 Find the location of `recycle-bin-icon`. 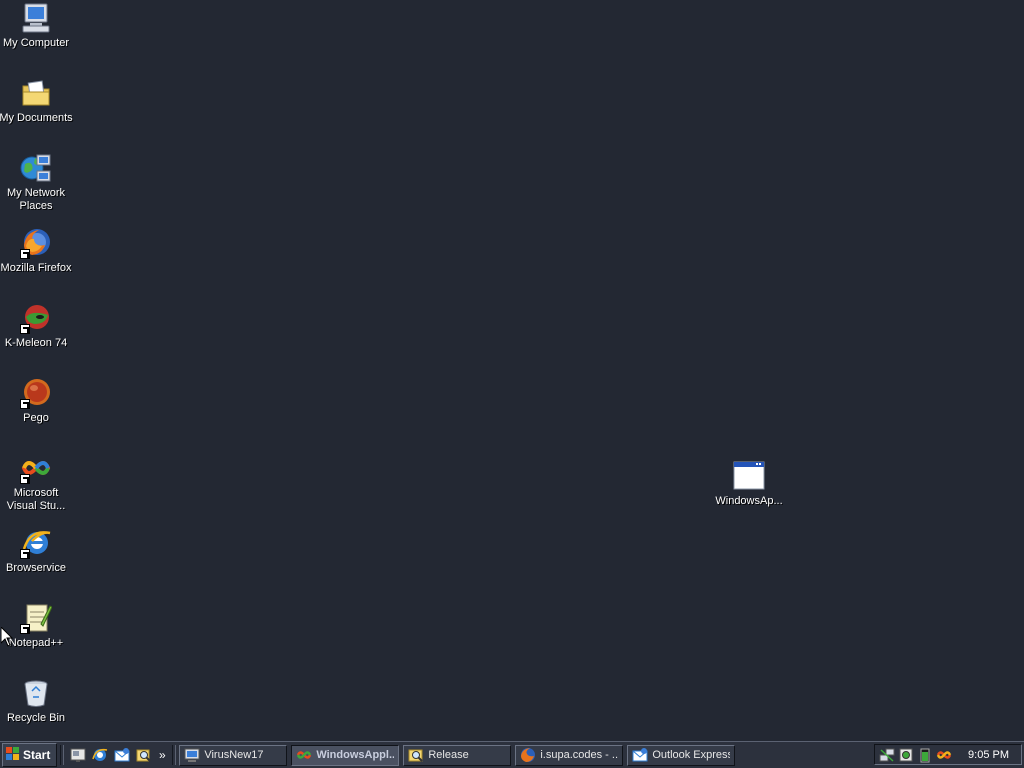

recycle-bin-icon is located at coordinates (36, 693).